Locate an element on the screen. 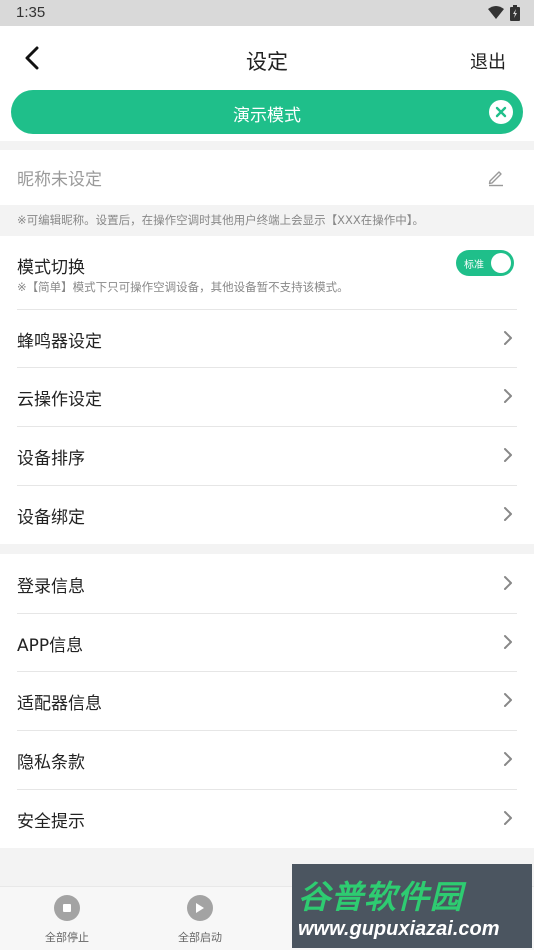 This screenshot has height=950, width=534. nickname-note: ※可编辑昵称。设置后，在操作空调时其他用户终端上会显示【XXX在操作中】。 is located at coordinates (221, 220).